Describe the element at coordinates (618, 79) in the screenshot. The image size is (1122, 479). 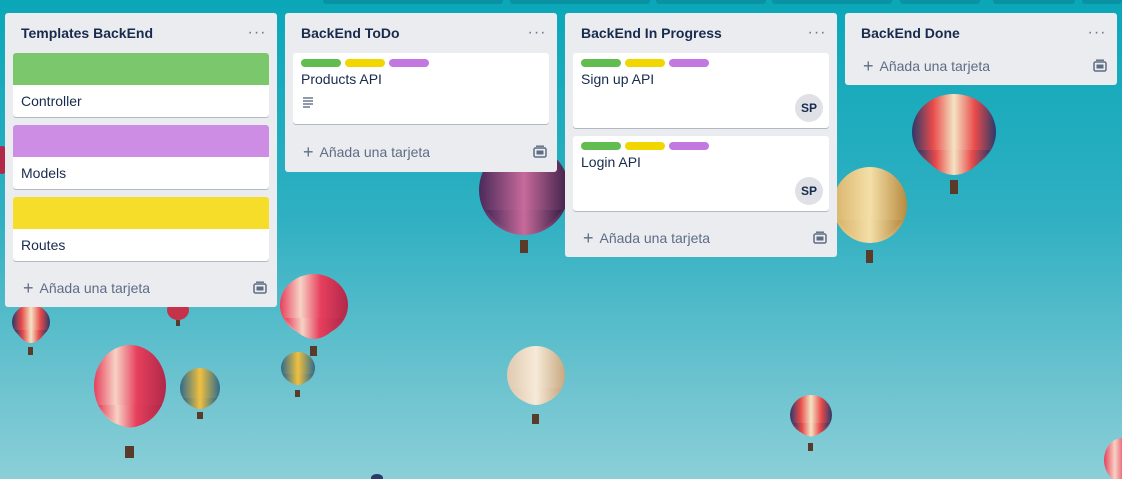
I see `card-title: Sign up API` at that location.